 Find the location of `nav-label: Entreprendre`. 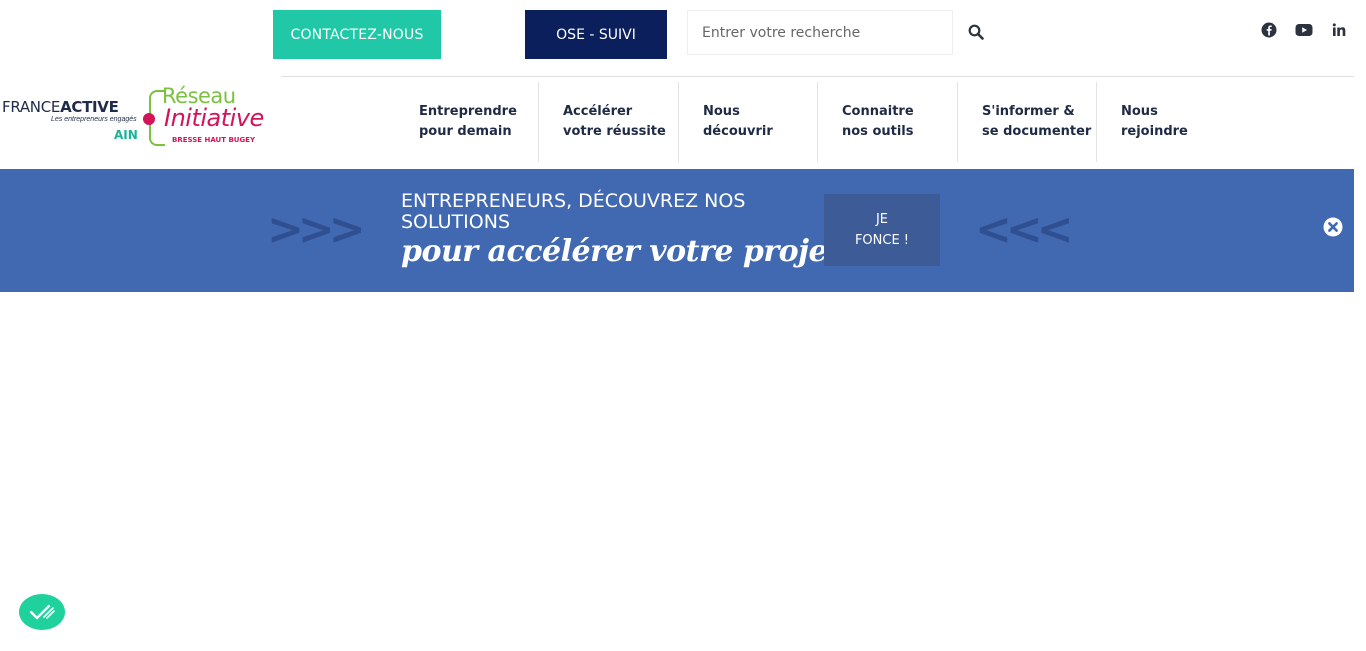

nav-label: Entreprendre is located at coordinates (468, 111).